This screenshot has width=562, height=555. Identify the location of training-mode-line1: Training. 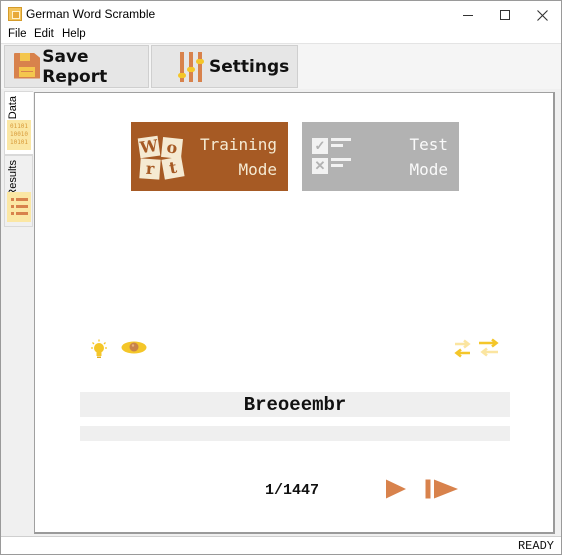
(238, 144).